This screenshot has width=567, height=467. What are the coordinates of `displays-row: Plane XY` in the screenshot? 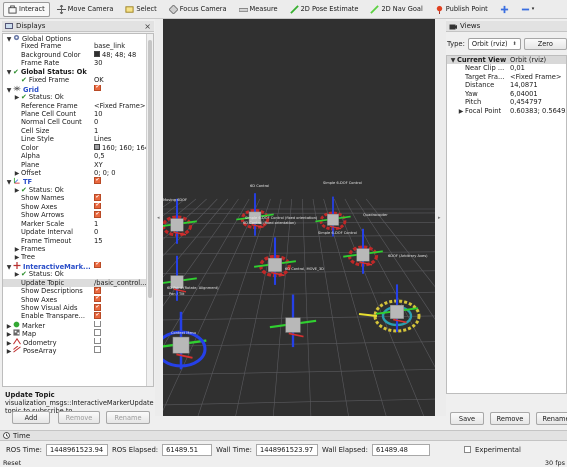 It's located at (78, 165).